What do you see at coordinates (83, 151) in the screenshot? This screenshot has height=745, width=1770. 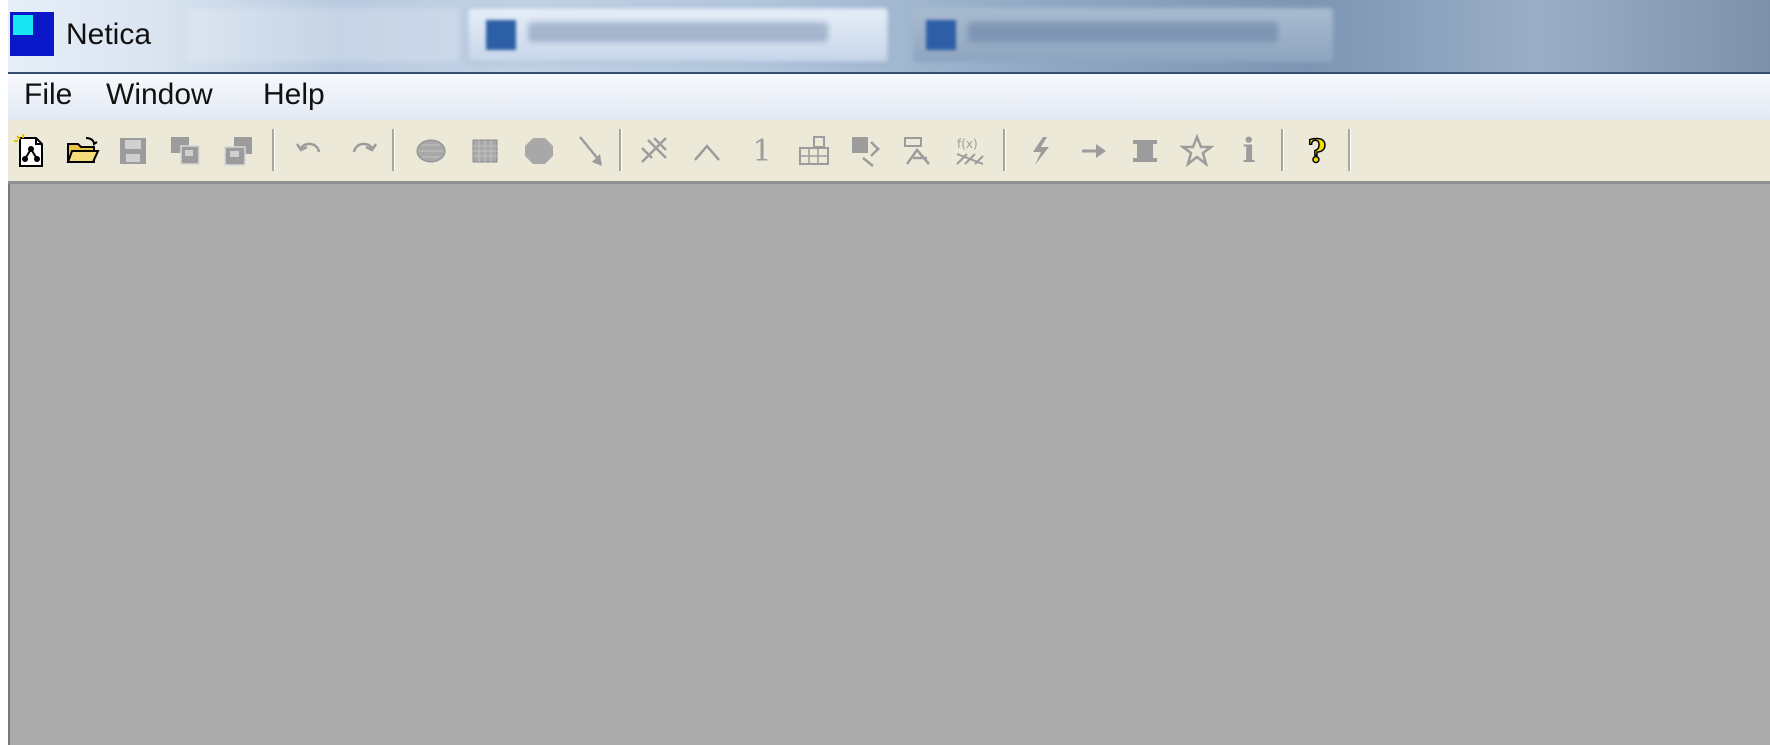 I see `open-folder-icon` at bounding box center [83, 151].